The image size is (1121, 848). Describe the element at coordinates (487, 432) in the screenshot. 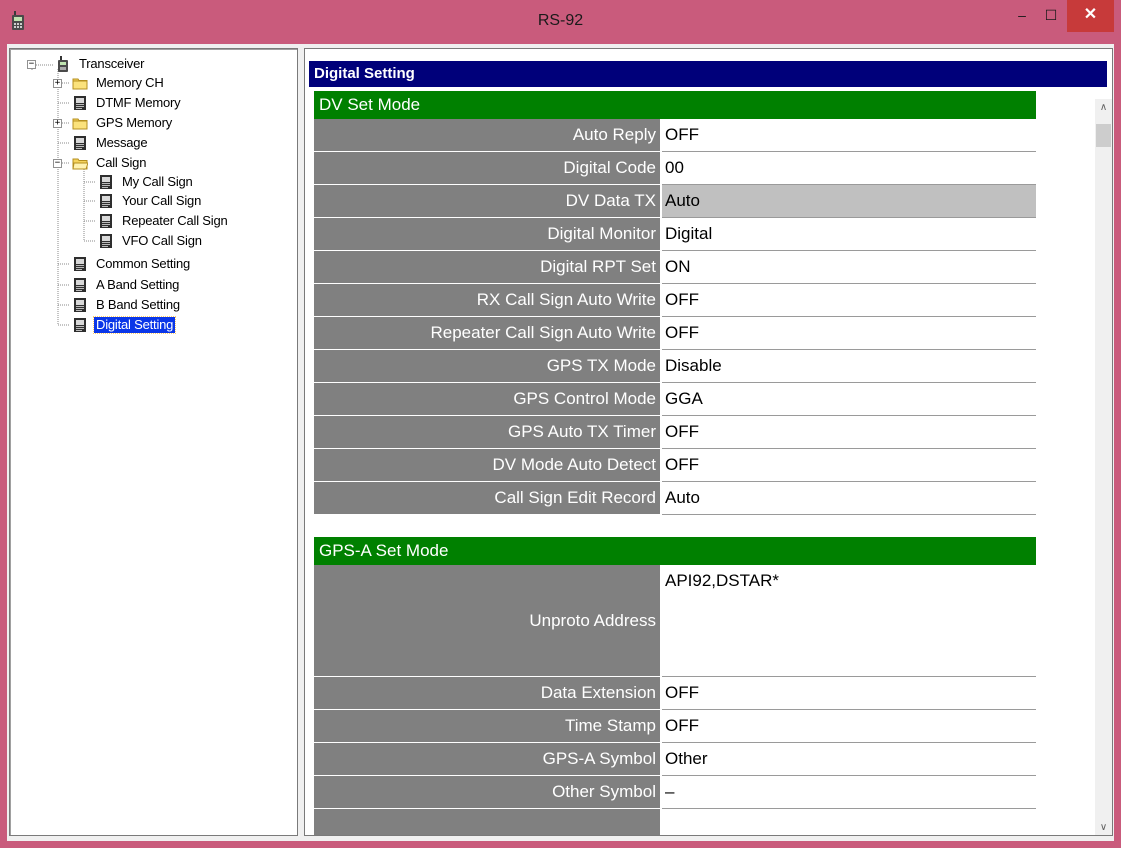

I see `setting-label-cell: GPS Auto TX Timer` at that location.